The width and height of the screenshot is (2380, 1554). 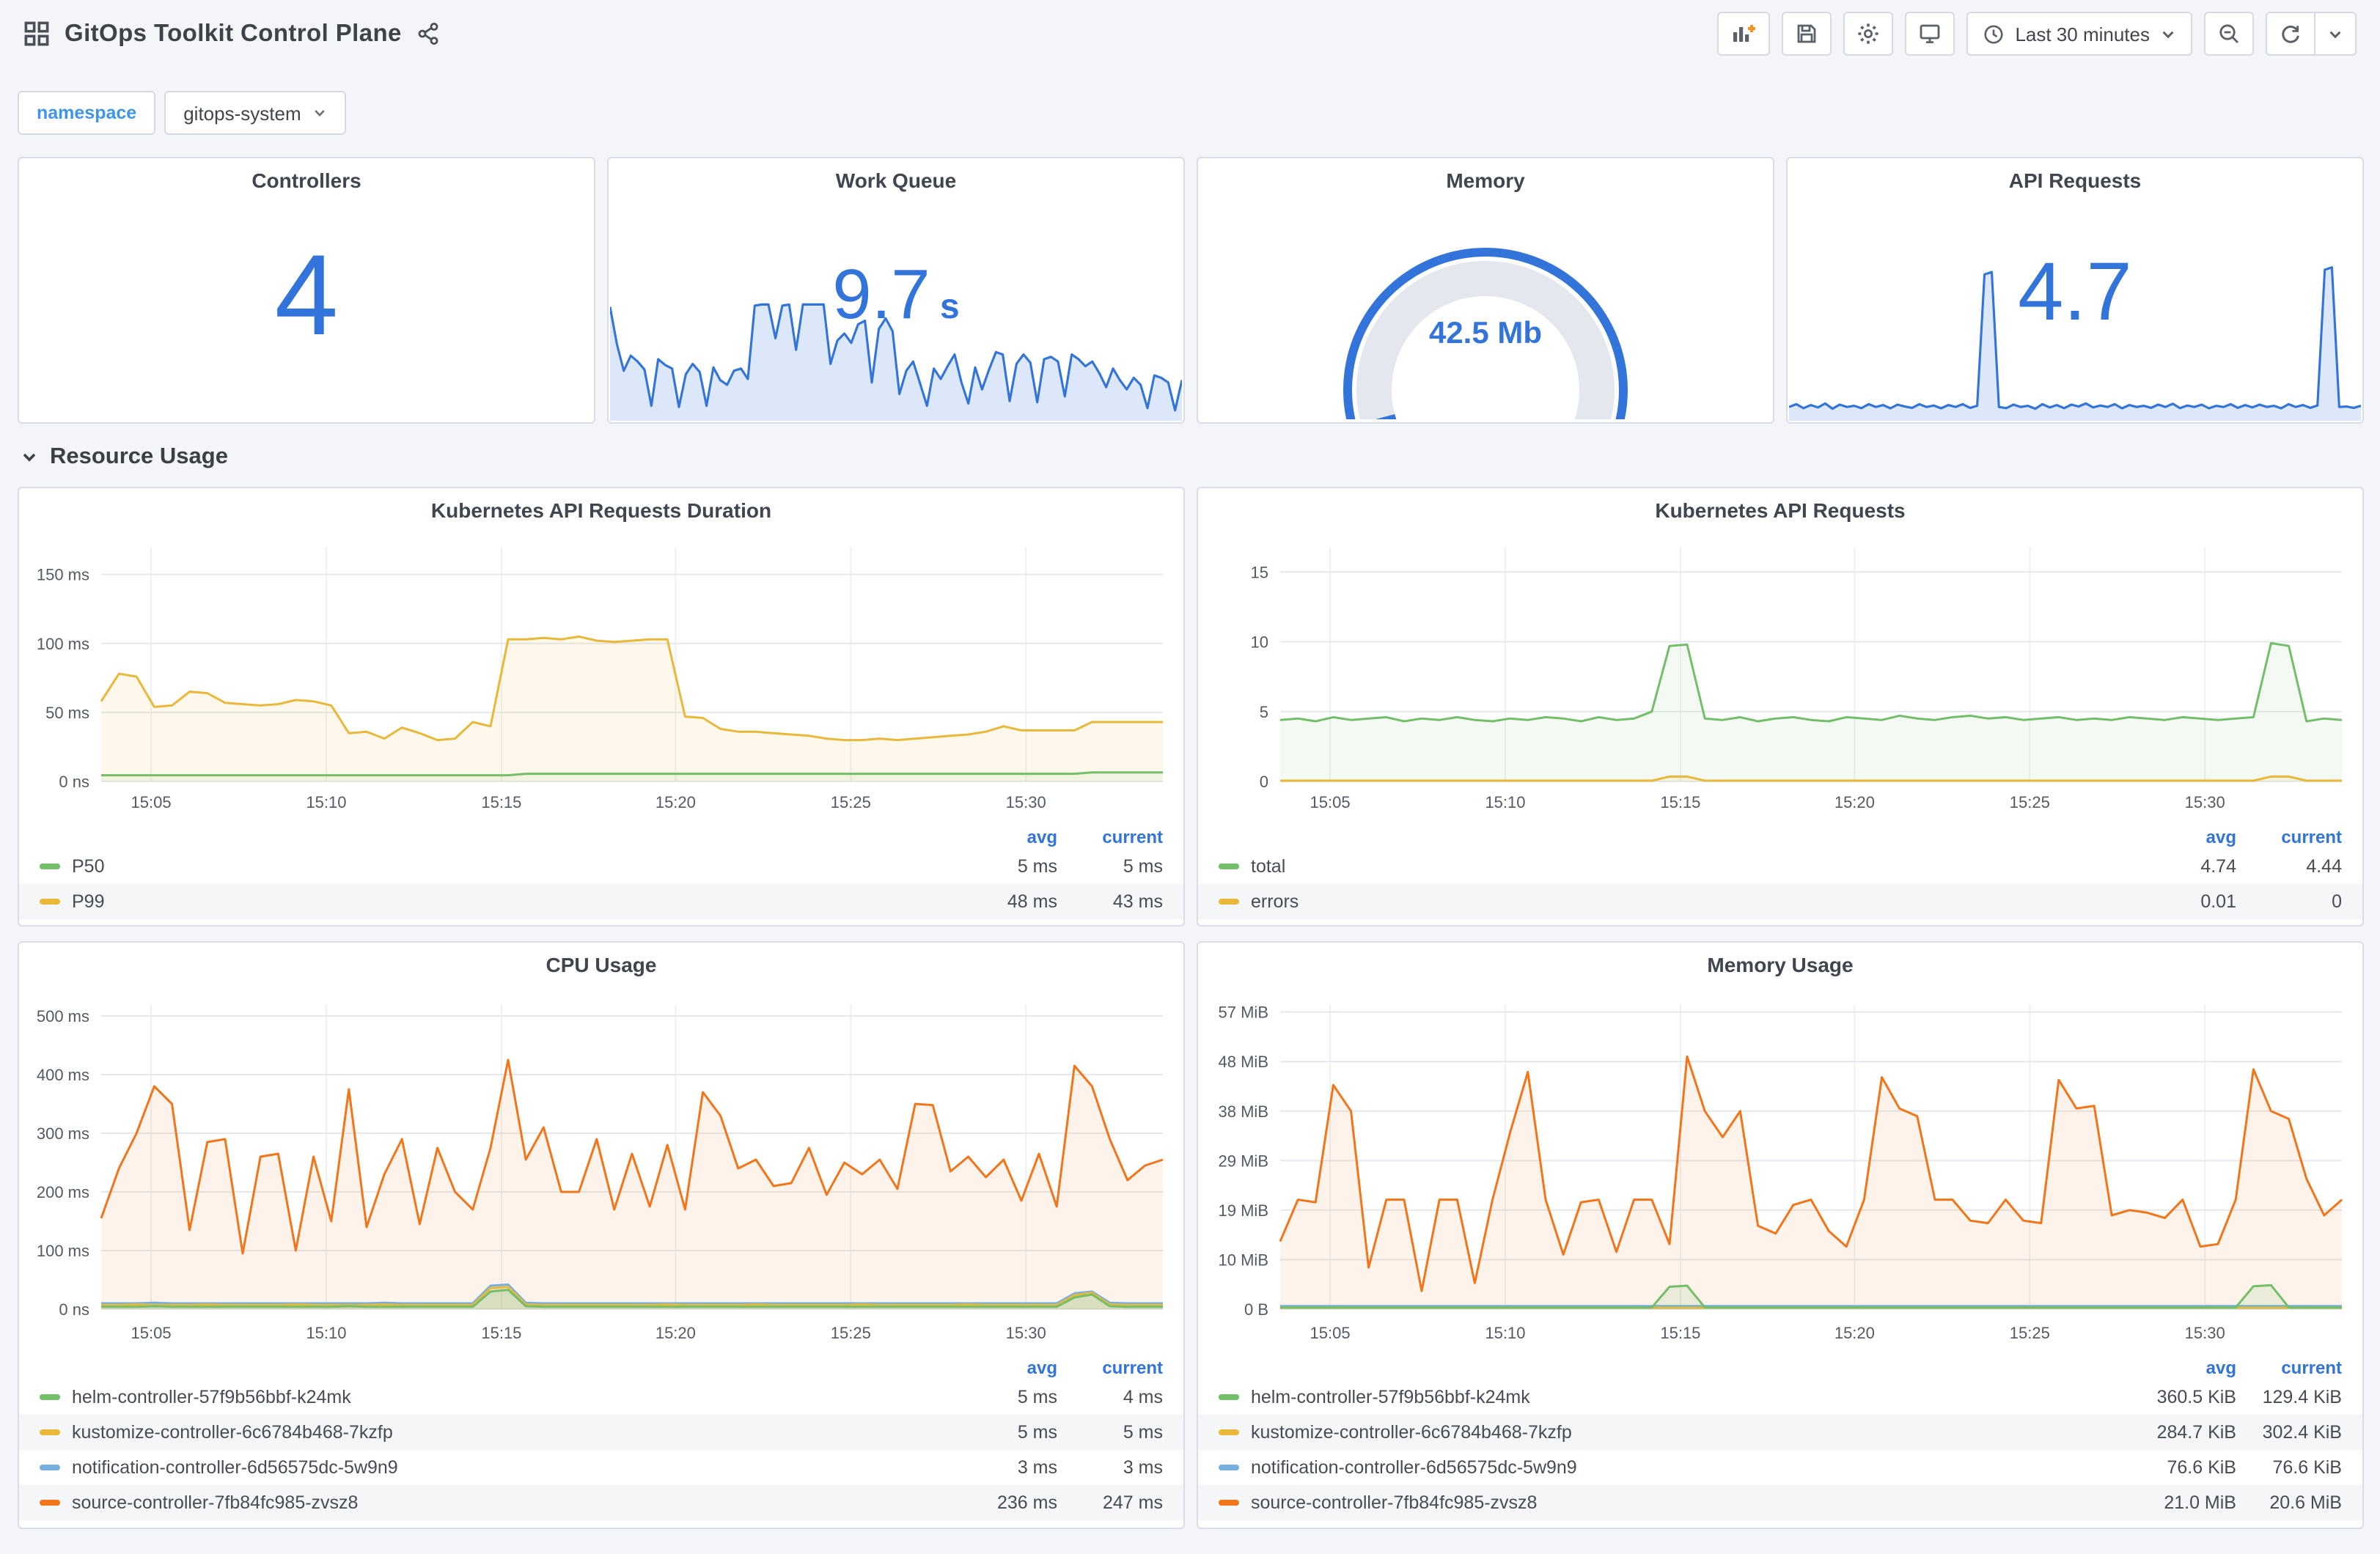 I want to click on panel-memory-gauge: Memory 42.5 Mb, so click(x=1485, y=290).